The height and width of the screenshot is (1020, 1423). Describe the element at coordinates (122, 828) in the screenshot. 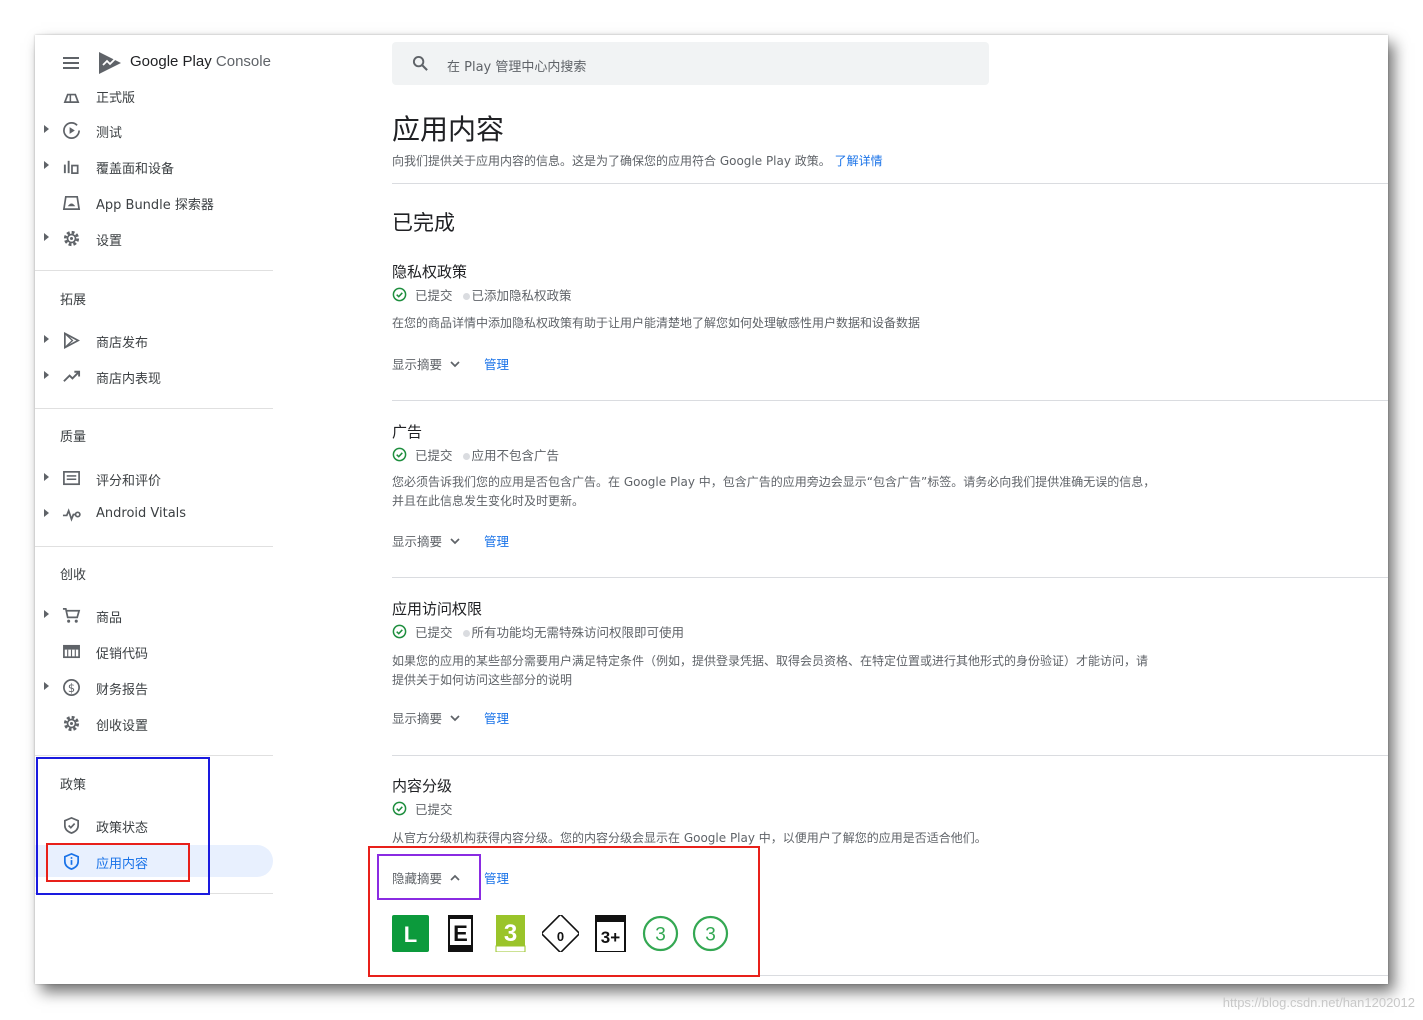

I see `sidebar-item-label: 政策状态` at that location.